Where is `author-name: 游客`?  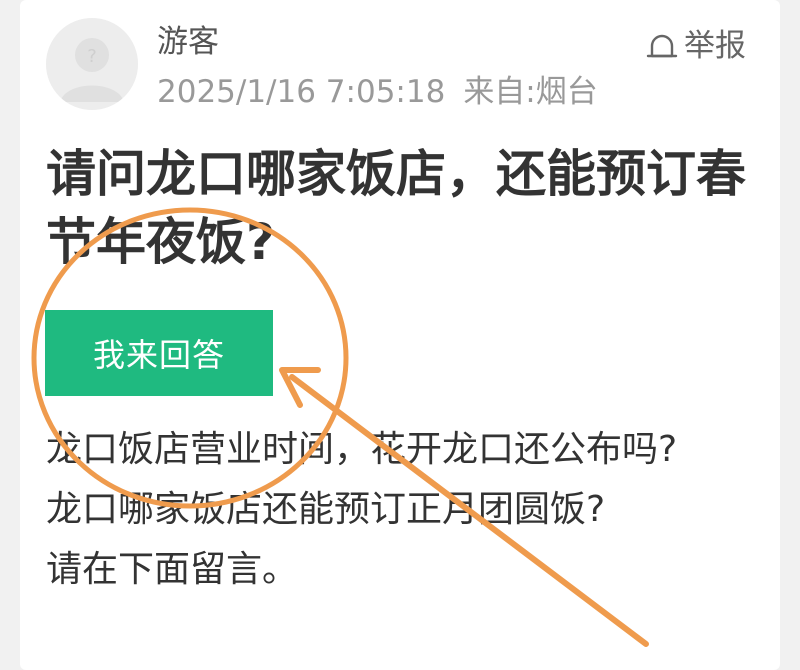 author-name: 游客 is located at coordinates (188, 42).